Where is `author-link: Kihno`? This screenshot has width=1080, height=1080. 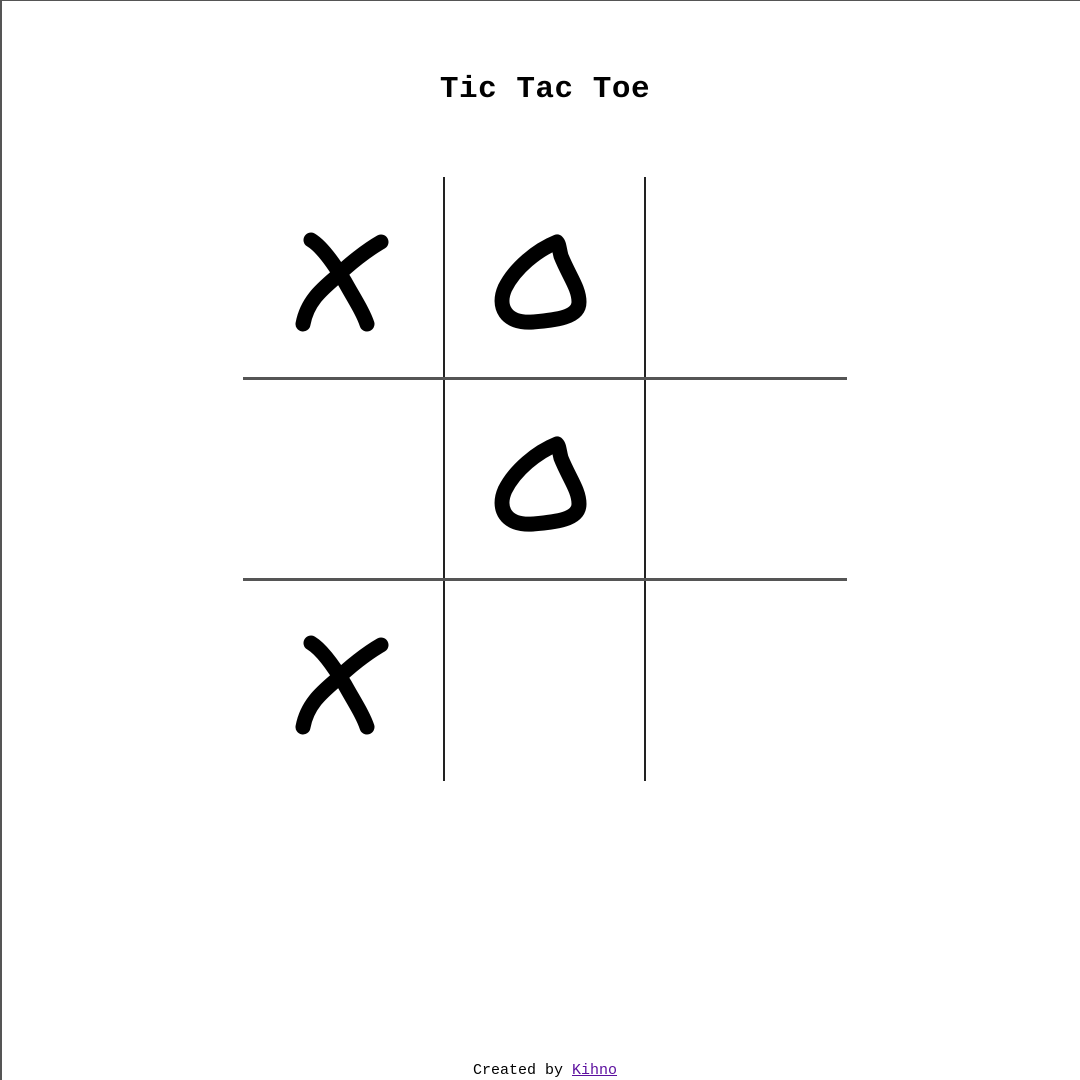
author-link: Kihno is located at coordinates (594, 1070).